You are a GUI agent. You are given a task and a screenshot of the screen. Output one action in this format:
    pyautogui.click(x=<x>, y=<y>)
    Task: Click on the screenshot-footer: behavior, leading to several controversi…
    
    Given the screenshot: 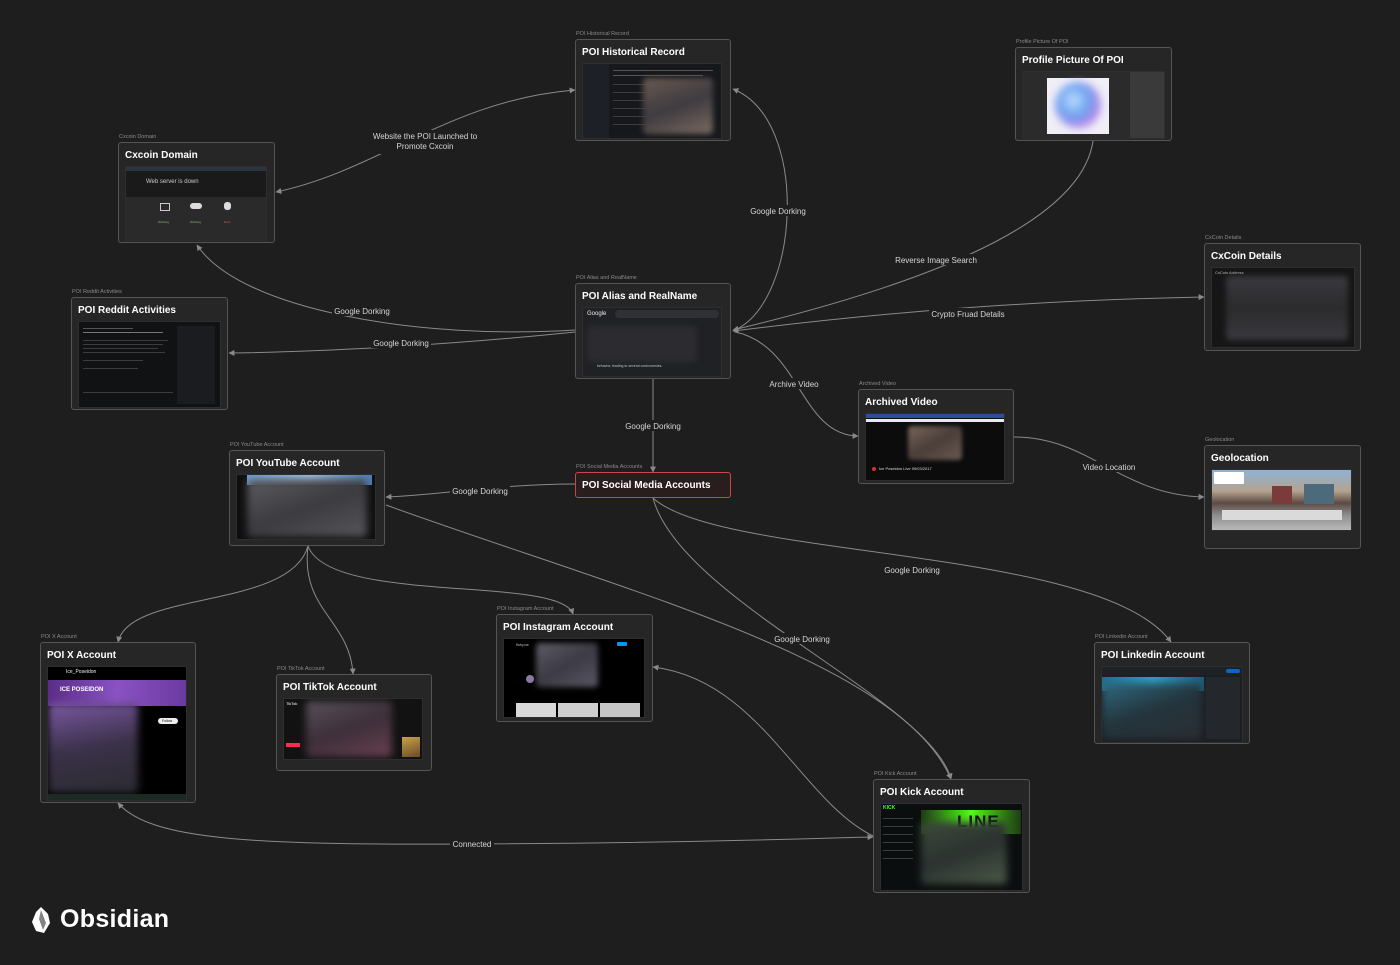 What is the action you would take?
    pyautogui.click(x=630, y=366)
    